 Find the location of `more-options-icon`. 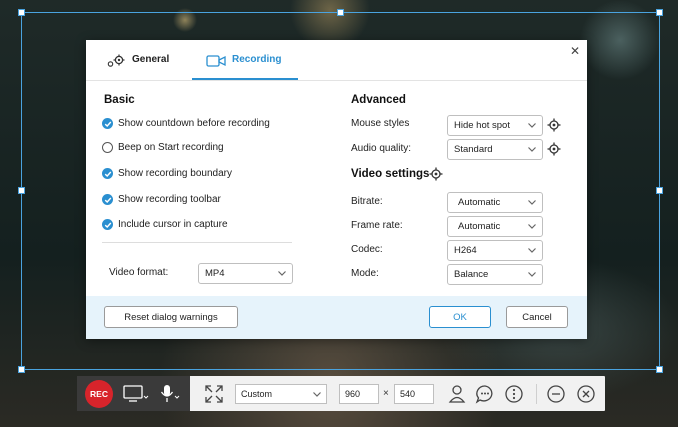

more-options-icon is located at coordinates (514, 394).